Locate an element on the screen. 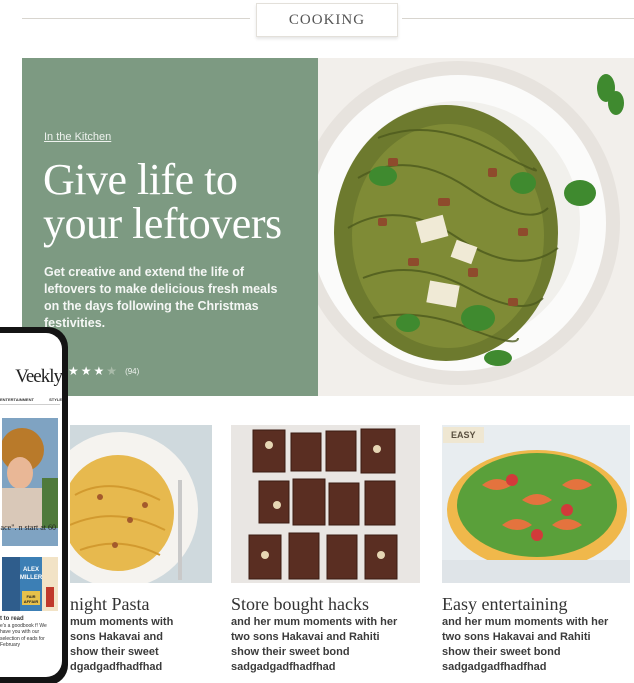 The width and height of the screenshot is (634, 683). prawn-salad-illustration is located at coordinates (536, 504).